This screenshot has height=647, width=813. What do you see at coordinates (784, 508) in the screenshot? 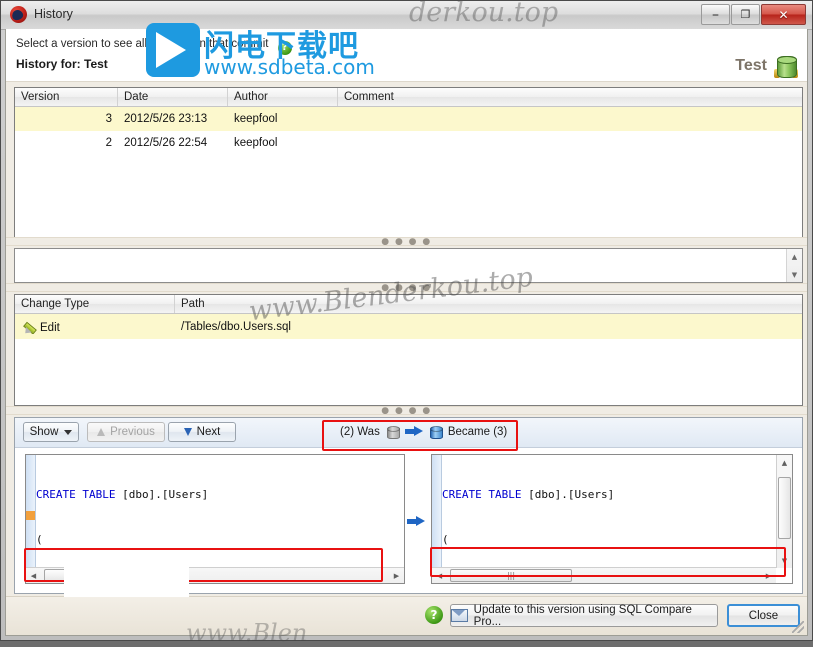
I see `scrollbar-thumb` at bounding box center [784, 508].